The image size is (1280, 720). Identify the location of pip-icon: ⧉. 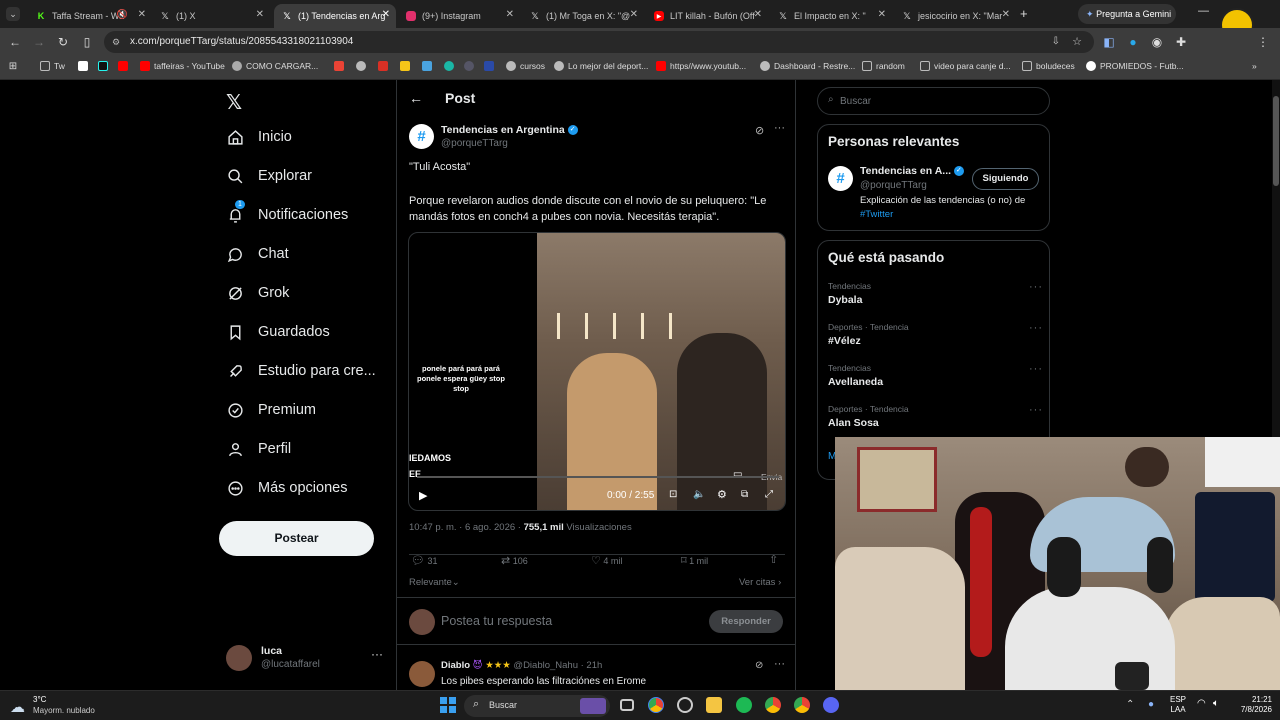
(744, 494).